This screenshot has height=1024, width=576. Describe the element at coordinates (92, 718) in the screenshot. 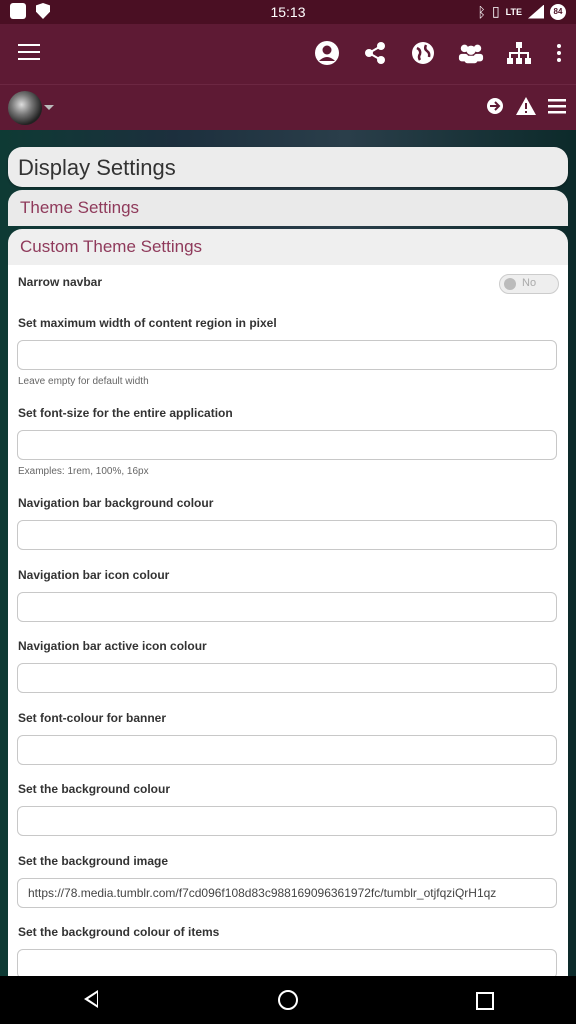

I see `banner-font-label: Set font-colour for banner` at that location.